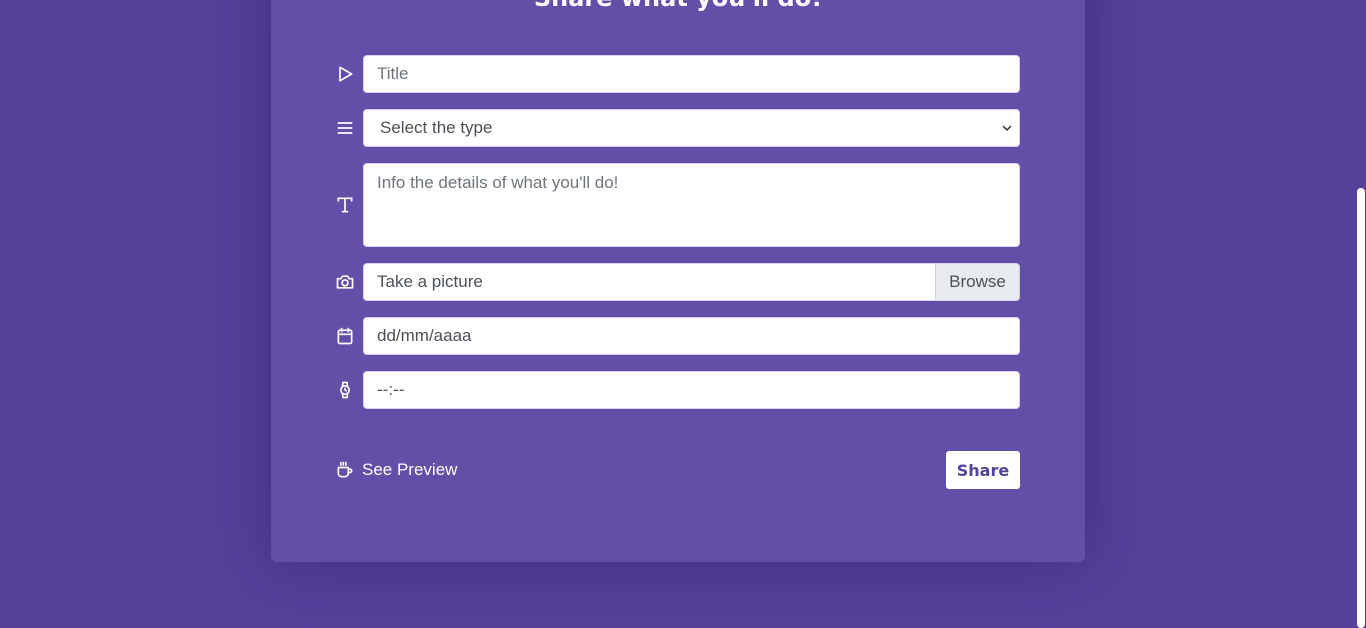 The width and height of the screenshot is (1366, 628). I want to click on time-row: --:--, so click(677, 390).